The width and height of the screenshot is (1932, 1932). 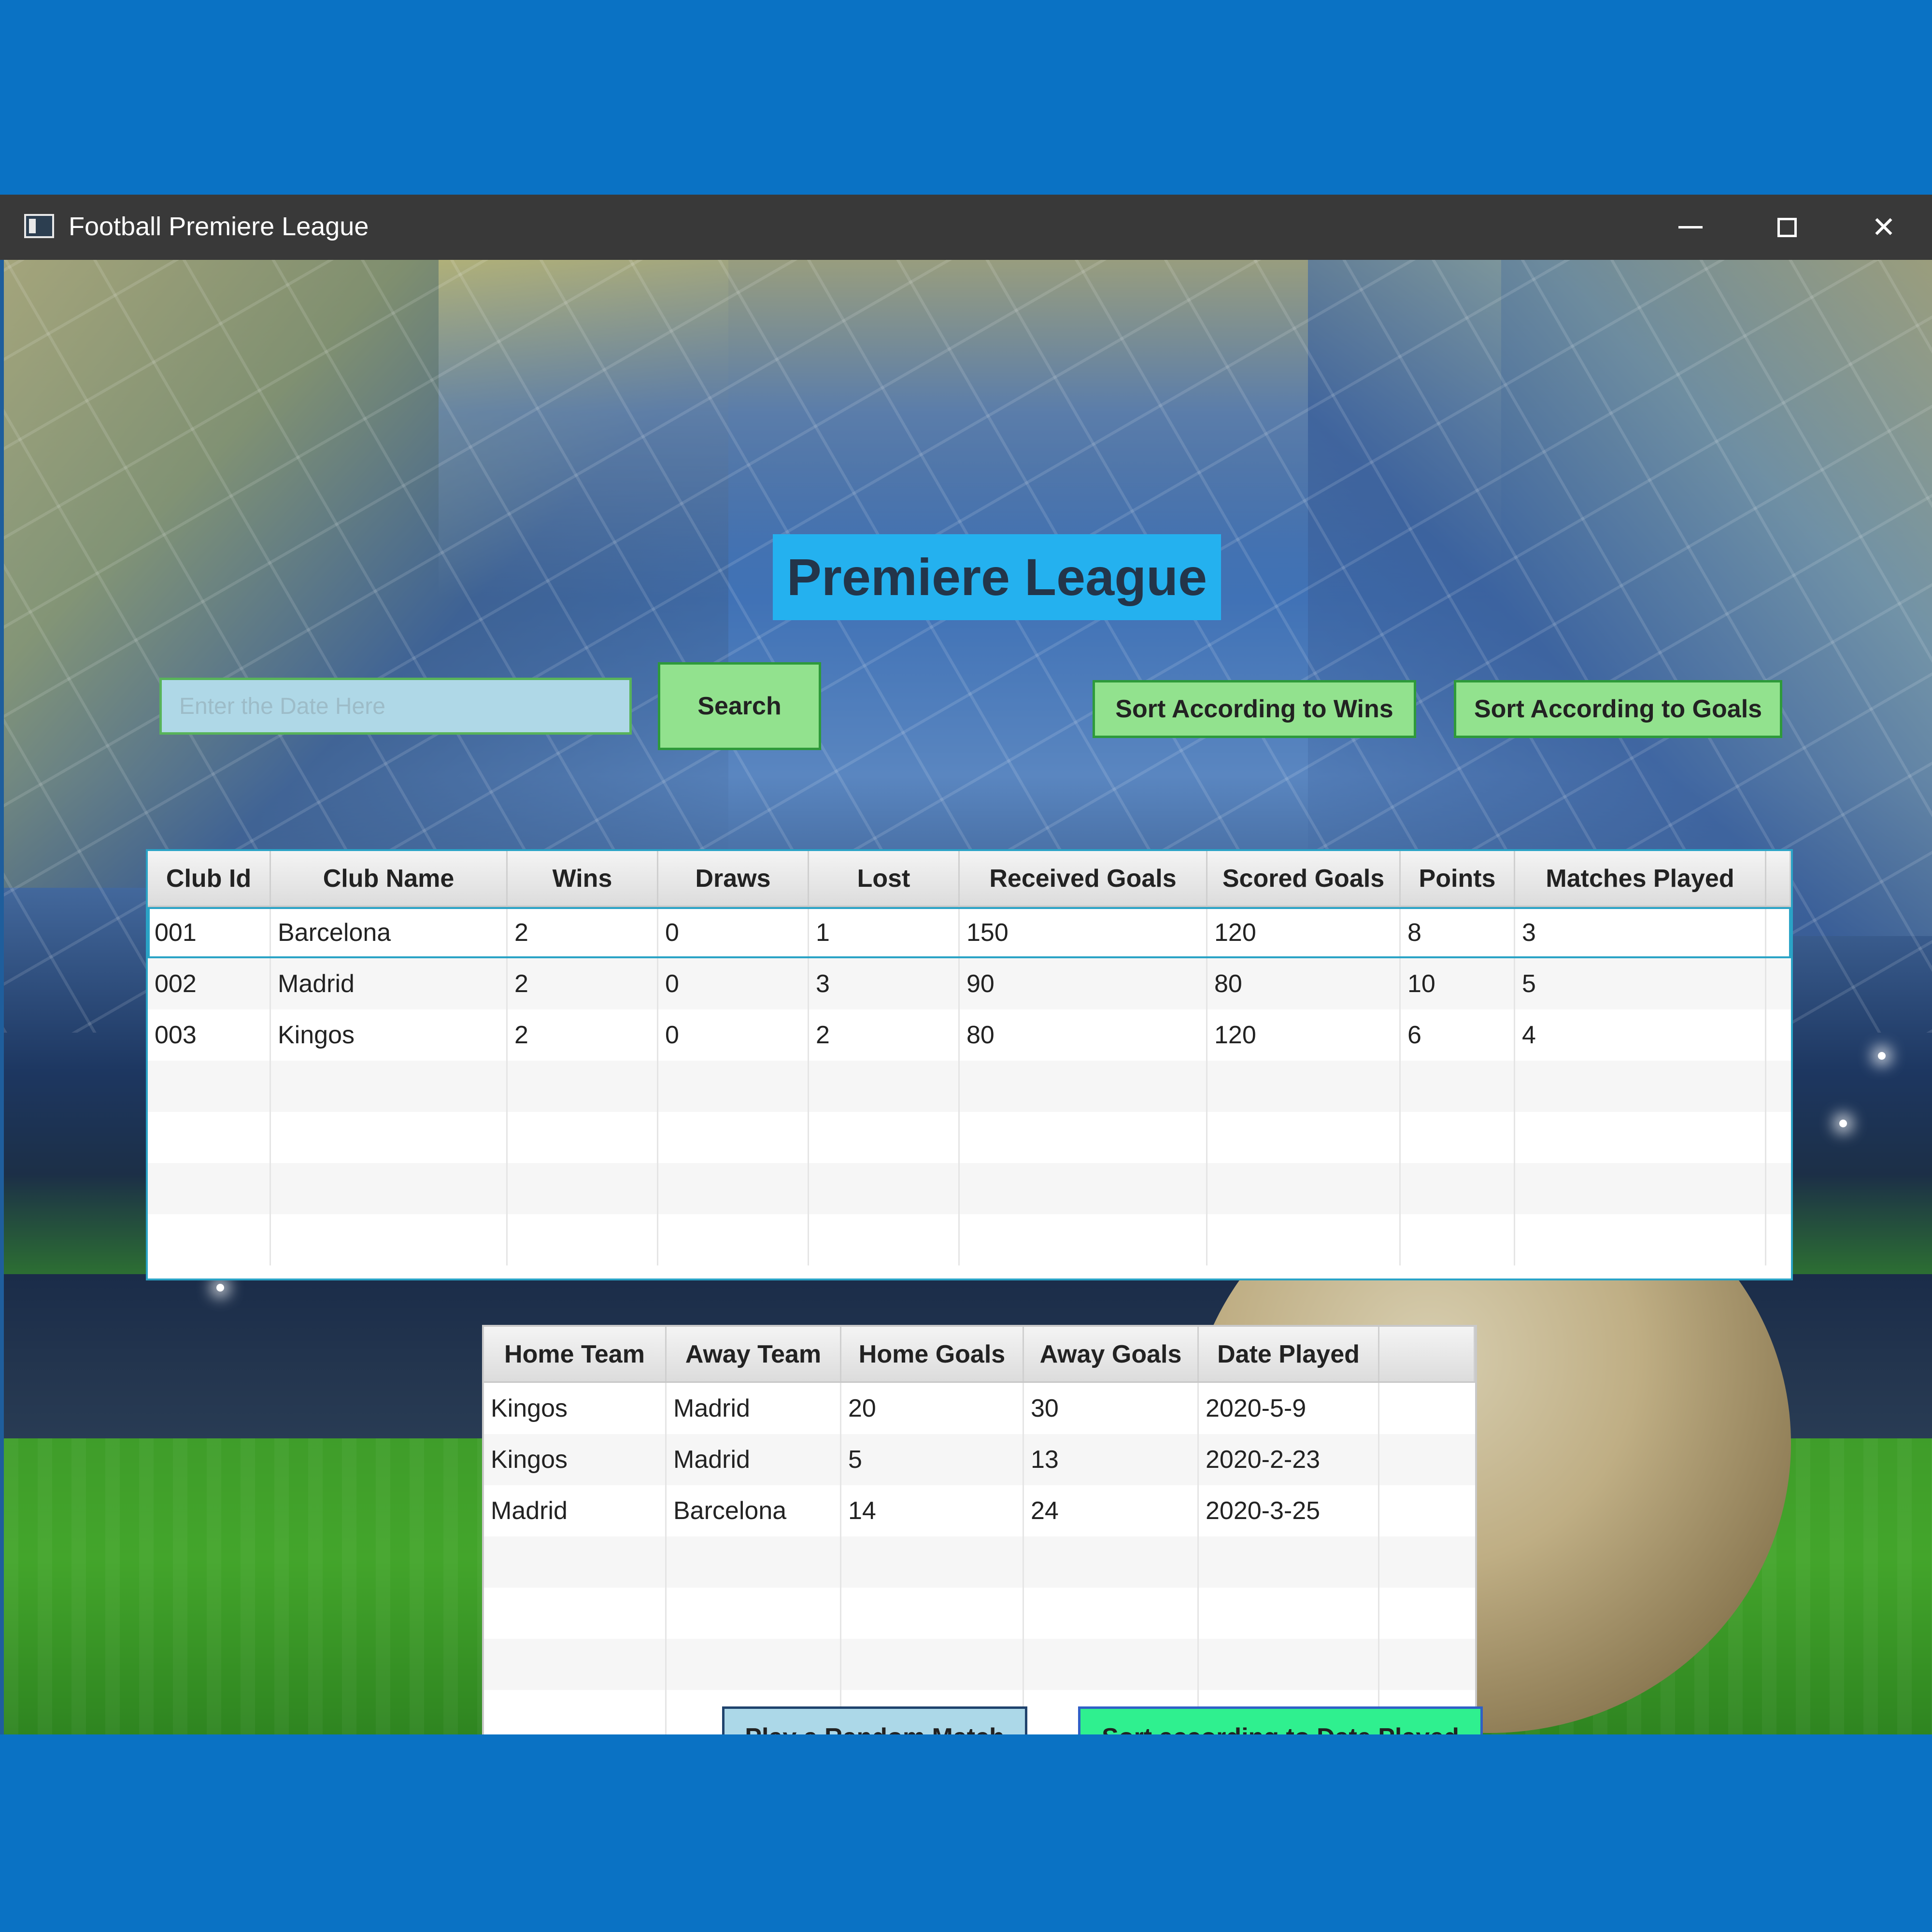 I want to click on sort-by-date-button: Sort according to Date Played, so click(x=1280, y=1720).